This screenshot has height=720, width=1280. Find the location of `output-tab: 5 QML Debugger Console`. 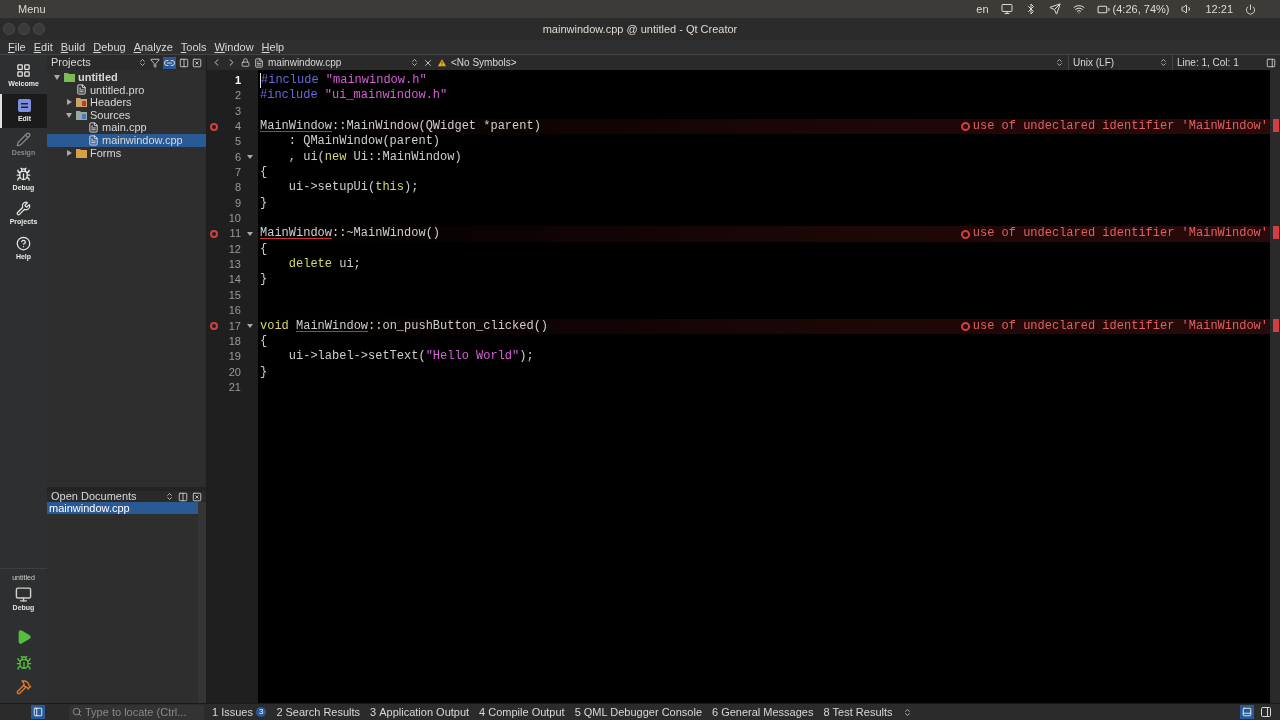

output-tab: 5 QML Debugger Console is located at coordinates (638, 711).